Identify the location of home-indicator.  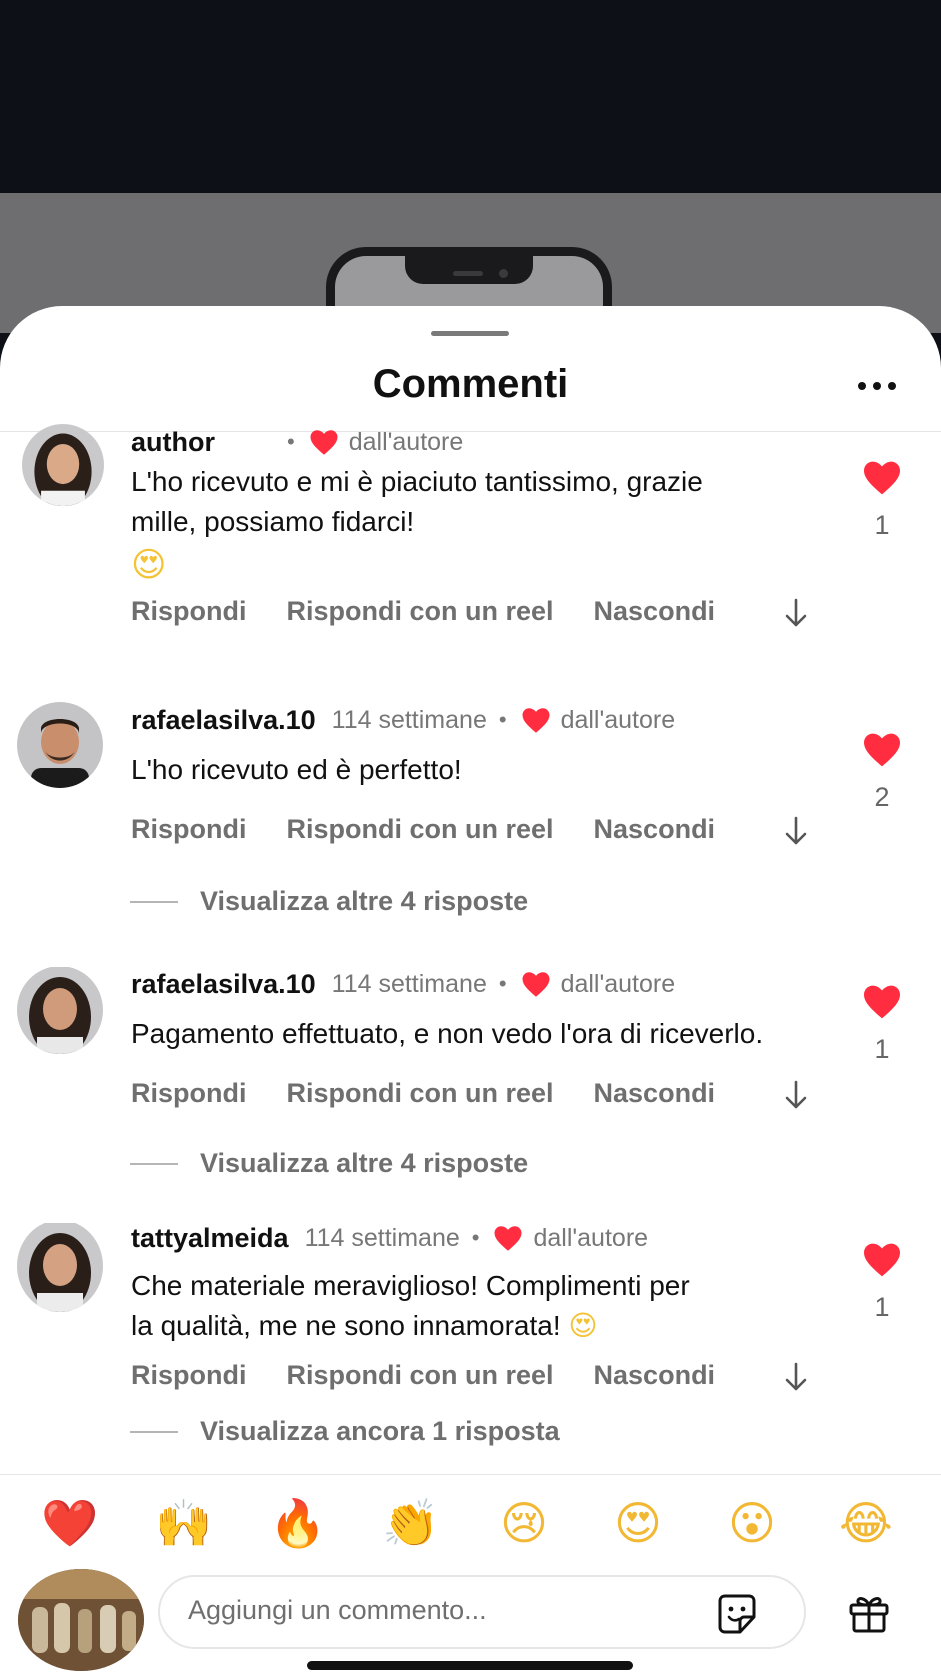
(470, 1665).